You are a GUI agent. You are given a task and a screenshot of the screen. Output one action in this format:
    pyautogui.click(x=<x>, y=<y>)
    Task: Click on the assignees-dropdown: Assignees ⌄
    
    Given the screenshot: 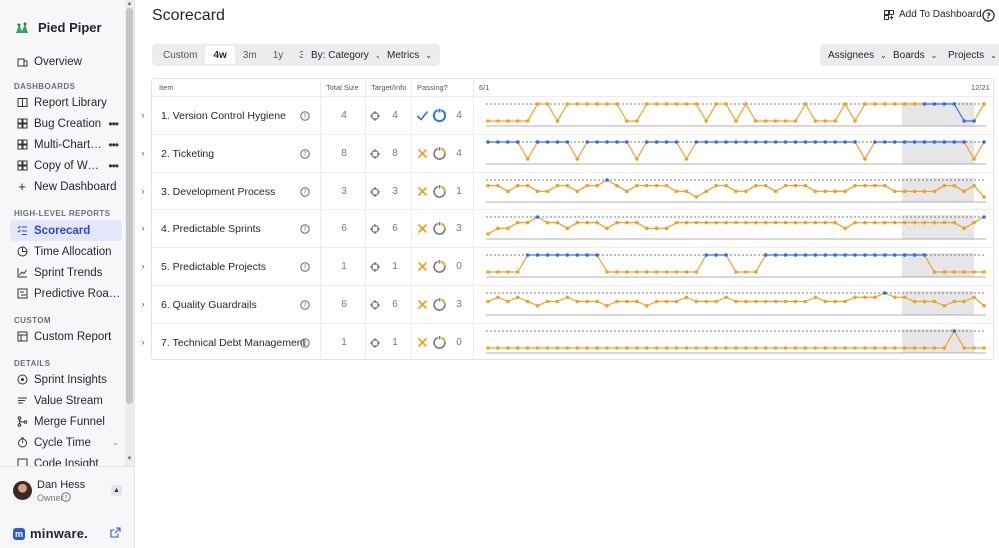 What is the action you would take?
    pyautogui.click(x=857, y=55)
    